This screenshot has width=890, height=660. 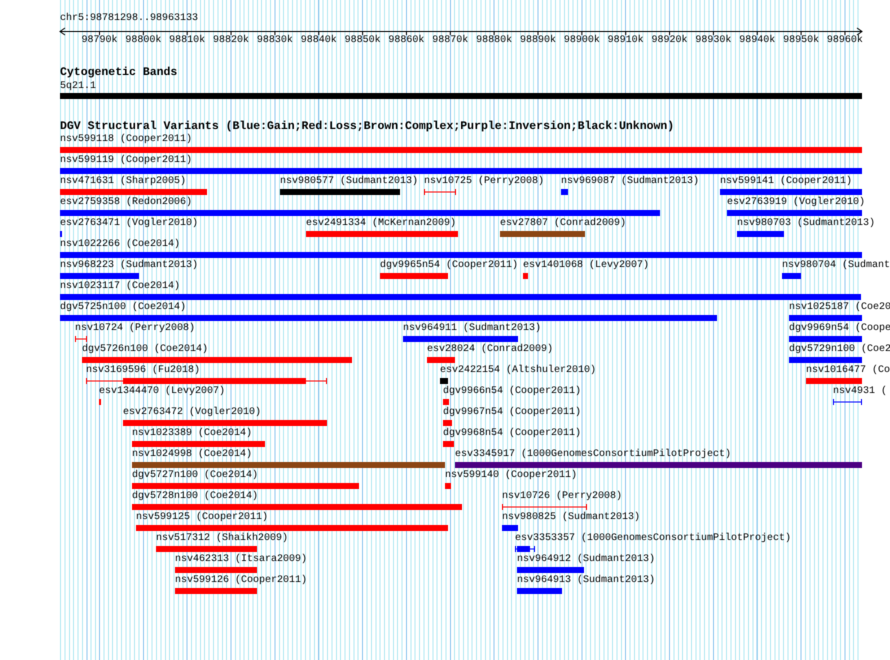 What do you see at coordinates (143, 41) in the screenshot?
I see `ruler-tick-label: 98800k` at bounding box center [143, 41].